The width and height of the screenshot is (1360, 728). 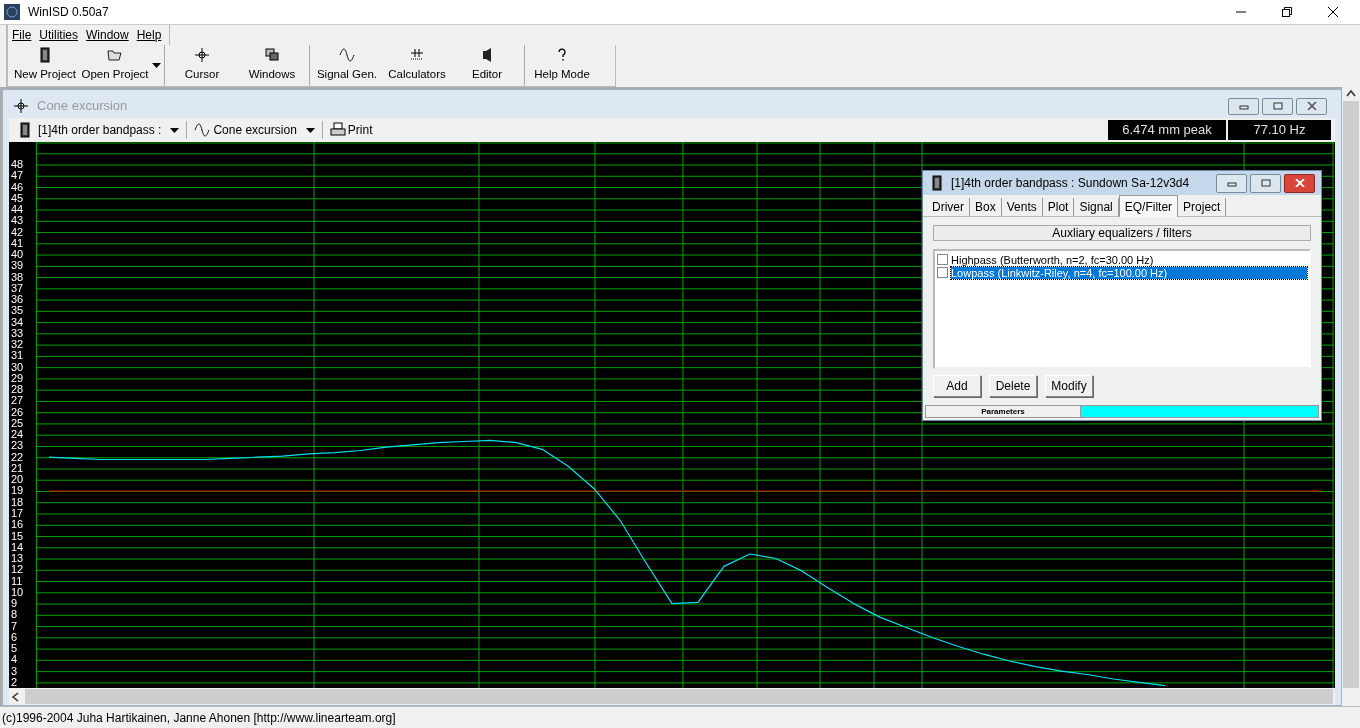 What do you see at coordinates (1129, 259) in the screenshot?
I see `list-item: Highpass (Butterworth, n=2, fc=30.00 Hz)` at bounding box center [1129, 259].